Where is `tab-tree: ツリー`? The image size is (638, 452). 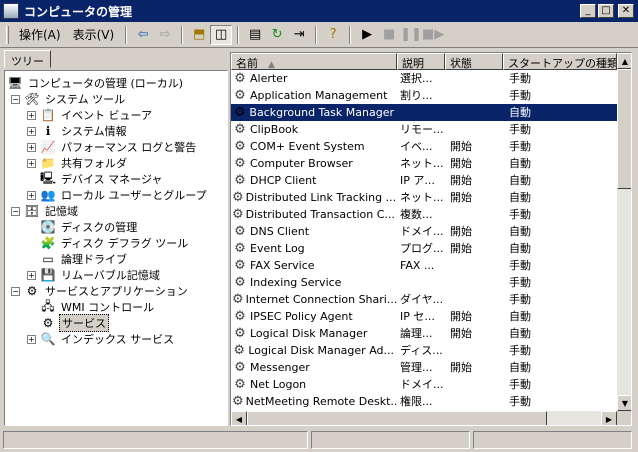 tab-tree: ツリー is located at coordinates (27, 59).